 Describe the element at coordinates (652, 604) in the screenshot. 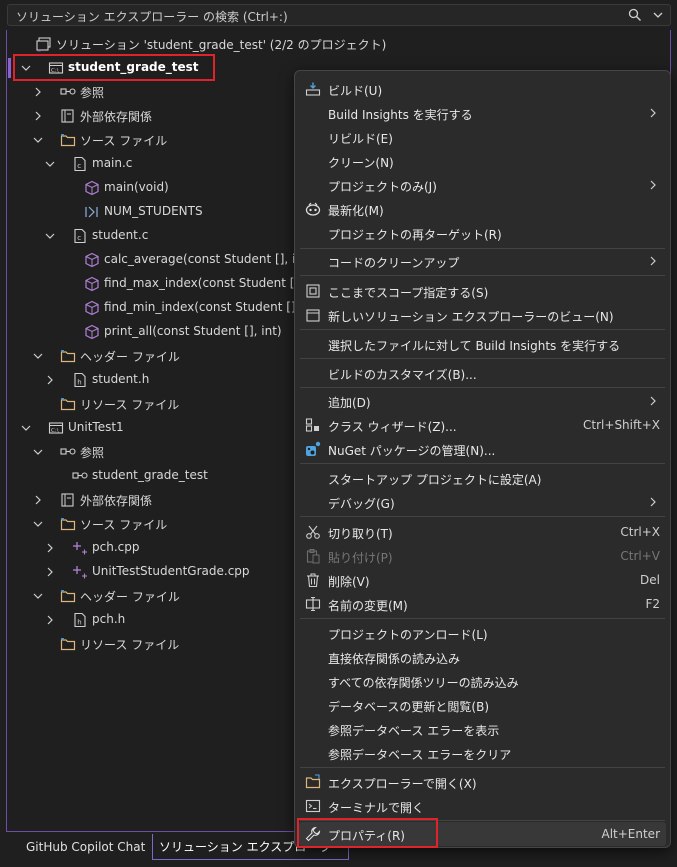

I see `menu-item-shortcut: F2` at that location.